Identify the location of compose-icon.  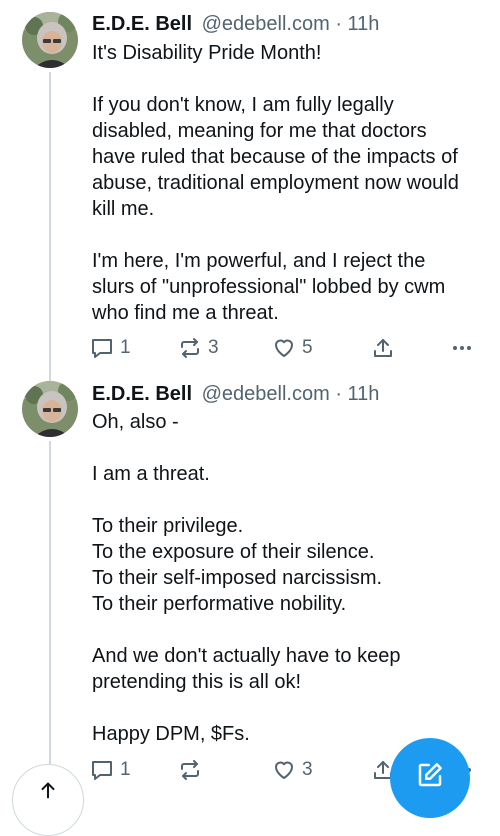
(430, 777).